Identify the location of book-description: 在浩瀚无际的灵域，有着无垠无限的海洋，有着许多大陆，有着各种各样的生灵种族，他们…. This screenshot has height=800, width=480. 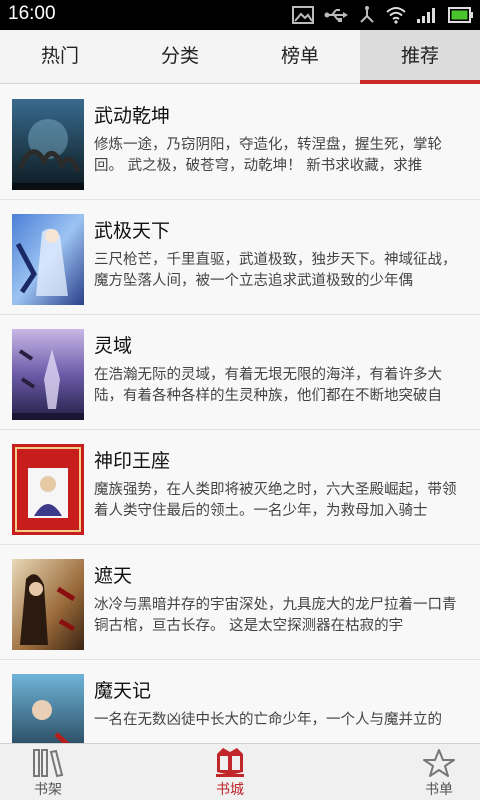
(268, 385).